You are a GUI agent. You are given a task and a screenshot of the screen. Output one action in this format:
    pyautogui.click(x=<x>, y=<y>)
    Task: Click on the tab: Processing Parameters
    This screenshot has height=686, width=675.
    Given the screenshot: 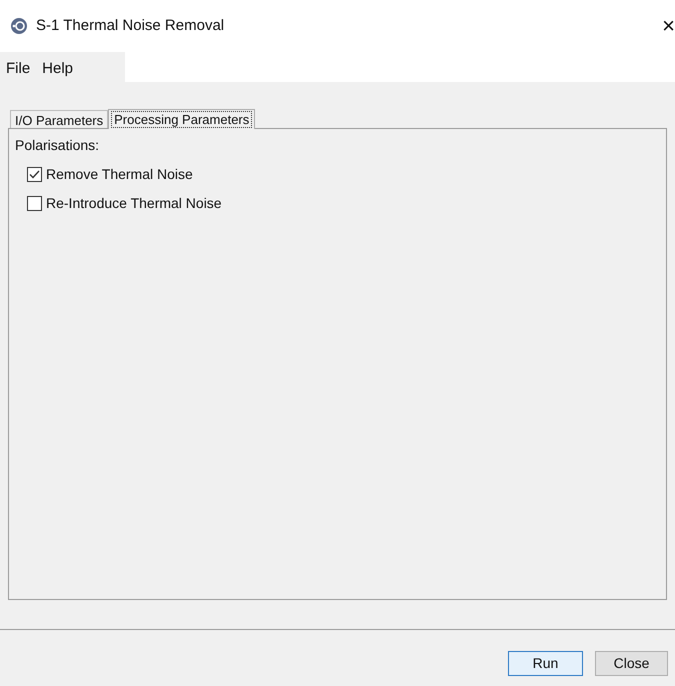 What is the action you would take?
    pyautogui.click(x=182, y=119)
    